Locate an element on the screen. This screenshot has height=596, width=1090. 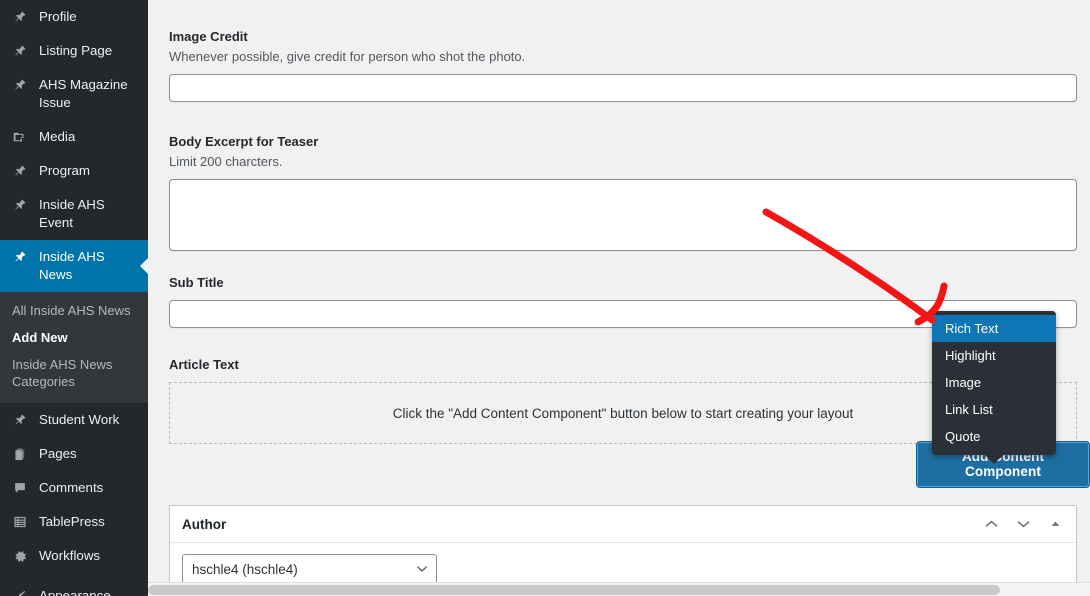
sidebar-item-label: Media is located at coordinates (57, 136).